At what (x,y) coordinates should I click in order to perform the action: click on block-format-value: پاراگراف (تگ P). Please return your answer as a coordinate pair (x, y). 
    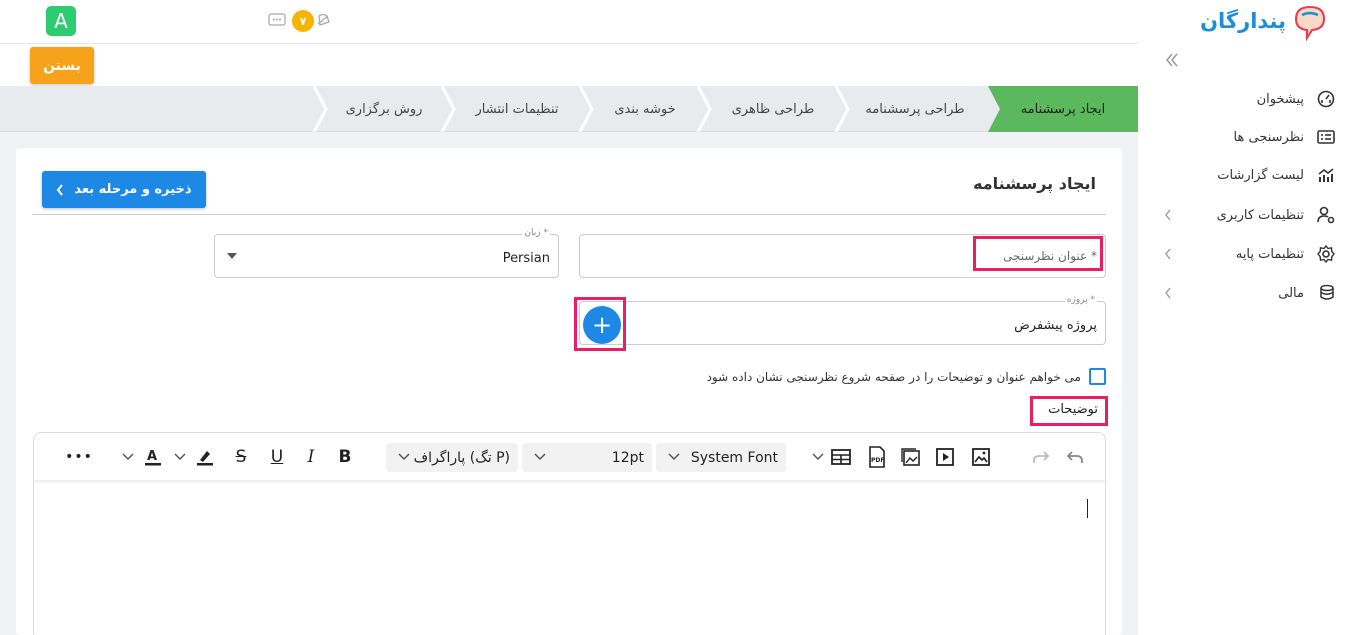
    Looking at the image, I should click on (461, 457).